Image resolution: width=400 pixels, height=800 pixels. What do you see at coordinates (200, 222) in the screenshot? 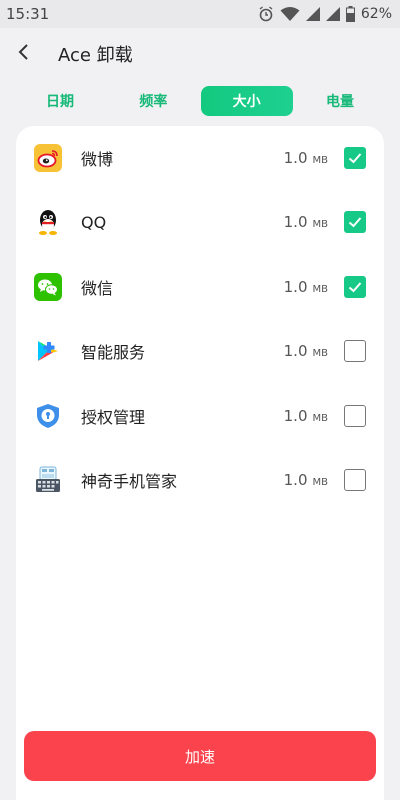
I see `list-item: QQ 1.0 MB` at bounding box center [200, 222].